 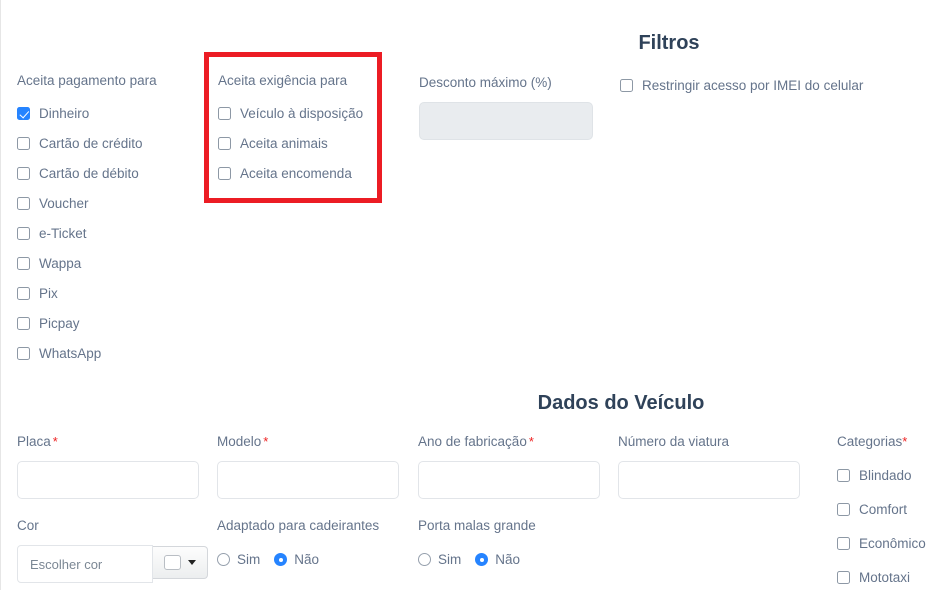 What do you see at coordinates (23, 113) in the screenshot?
I see `checkbox-box-dinheiro` at bounding box center [23, 113].